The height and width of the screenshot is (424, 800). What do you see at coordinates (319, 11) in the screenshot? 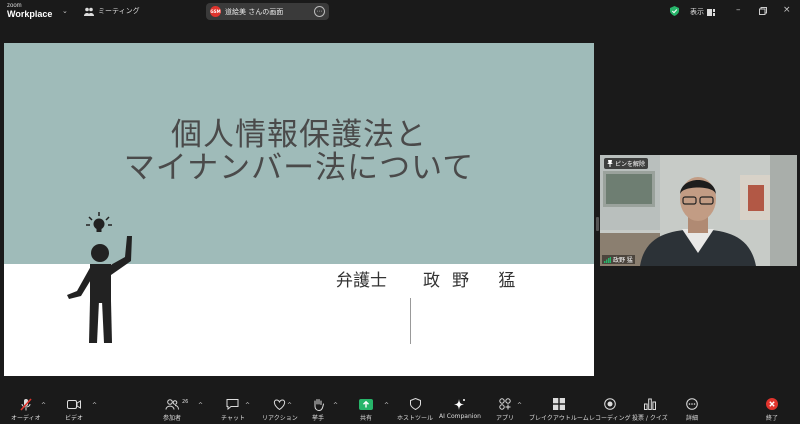
I see `more-options-icon: ⋯` at bounding box center [319, 11].